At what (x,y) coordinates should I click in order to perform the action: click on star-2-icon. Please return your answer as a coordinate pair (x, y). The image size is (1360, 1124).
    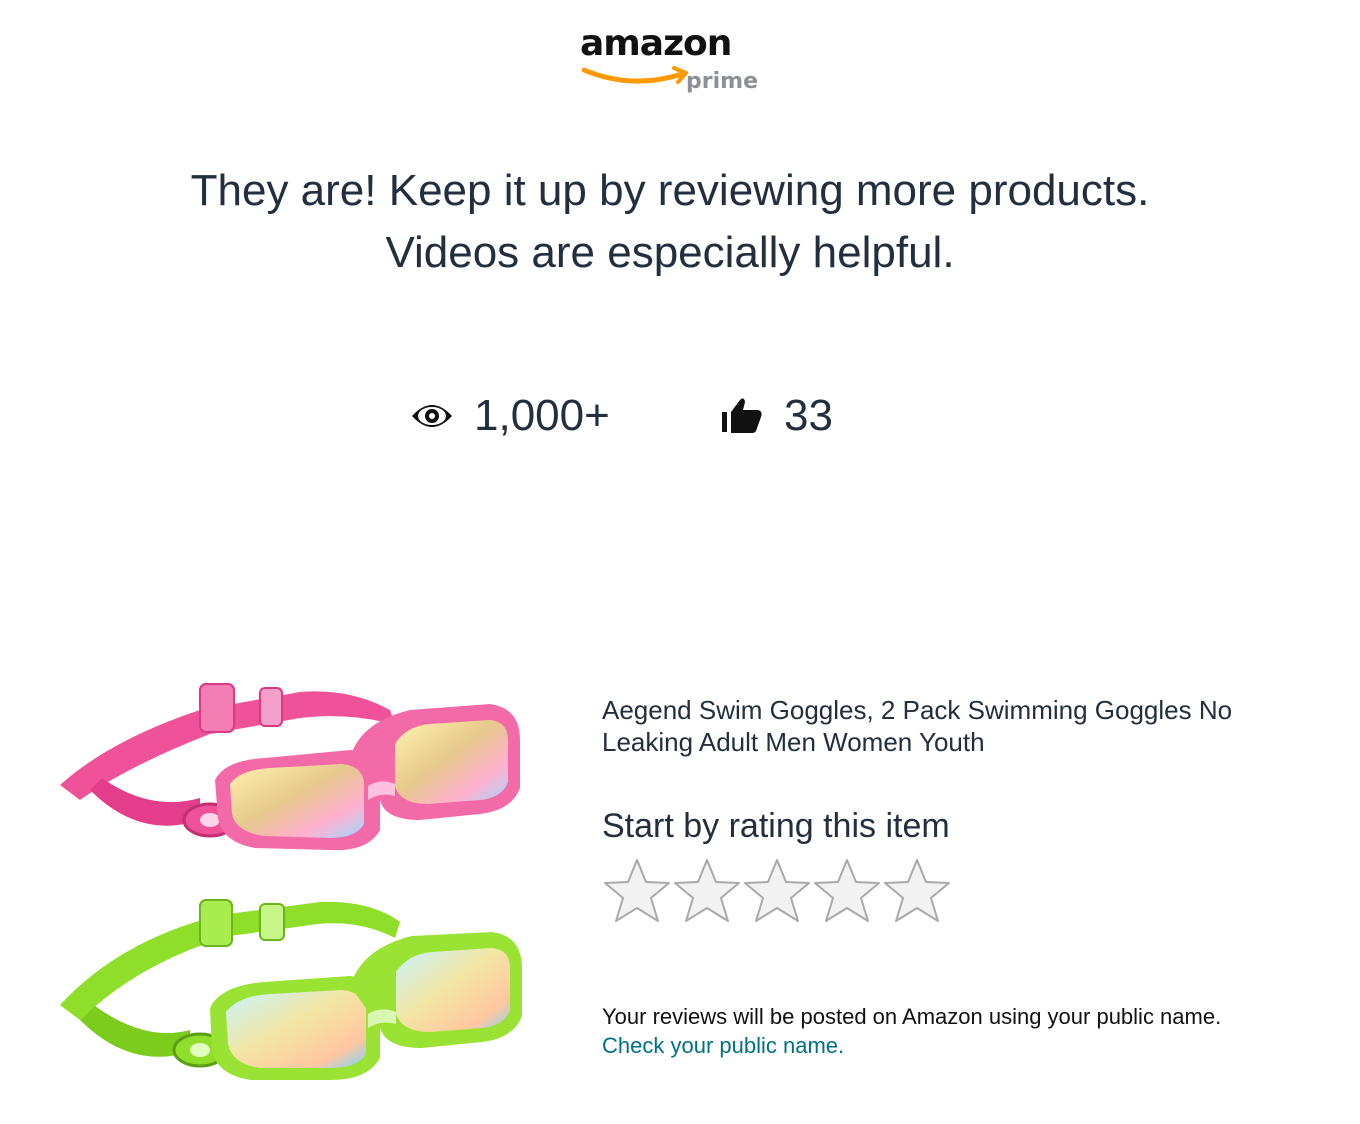
    Looking at the image, I should click on (707, 891).